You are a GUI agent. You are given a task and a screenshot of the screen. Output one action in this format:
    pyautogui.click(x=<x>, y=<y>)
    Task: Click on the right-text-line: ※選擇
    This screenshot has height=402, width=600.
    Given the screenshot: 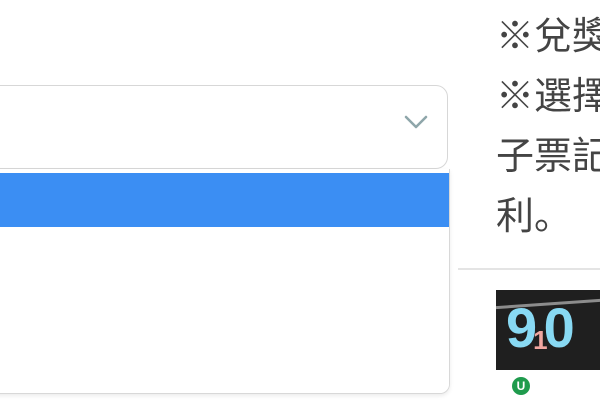 What is the action you would take?
    pyautogui.click(x=548, y=96)
    